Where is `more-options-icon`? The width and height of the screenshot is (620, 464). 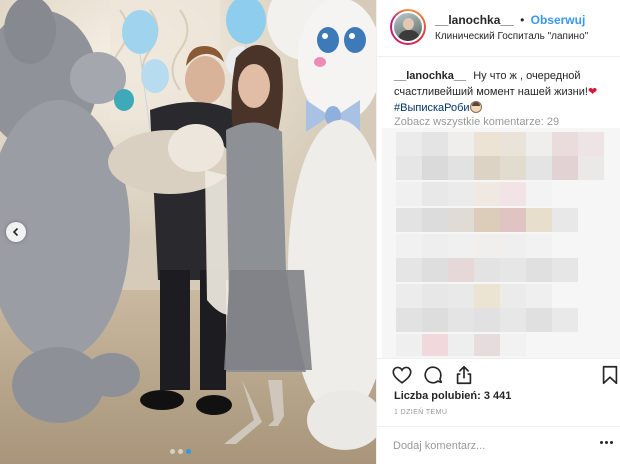 more-options-icon is located at coordinates (606, 442).